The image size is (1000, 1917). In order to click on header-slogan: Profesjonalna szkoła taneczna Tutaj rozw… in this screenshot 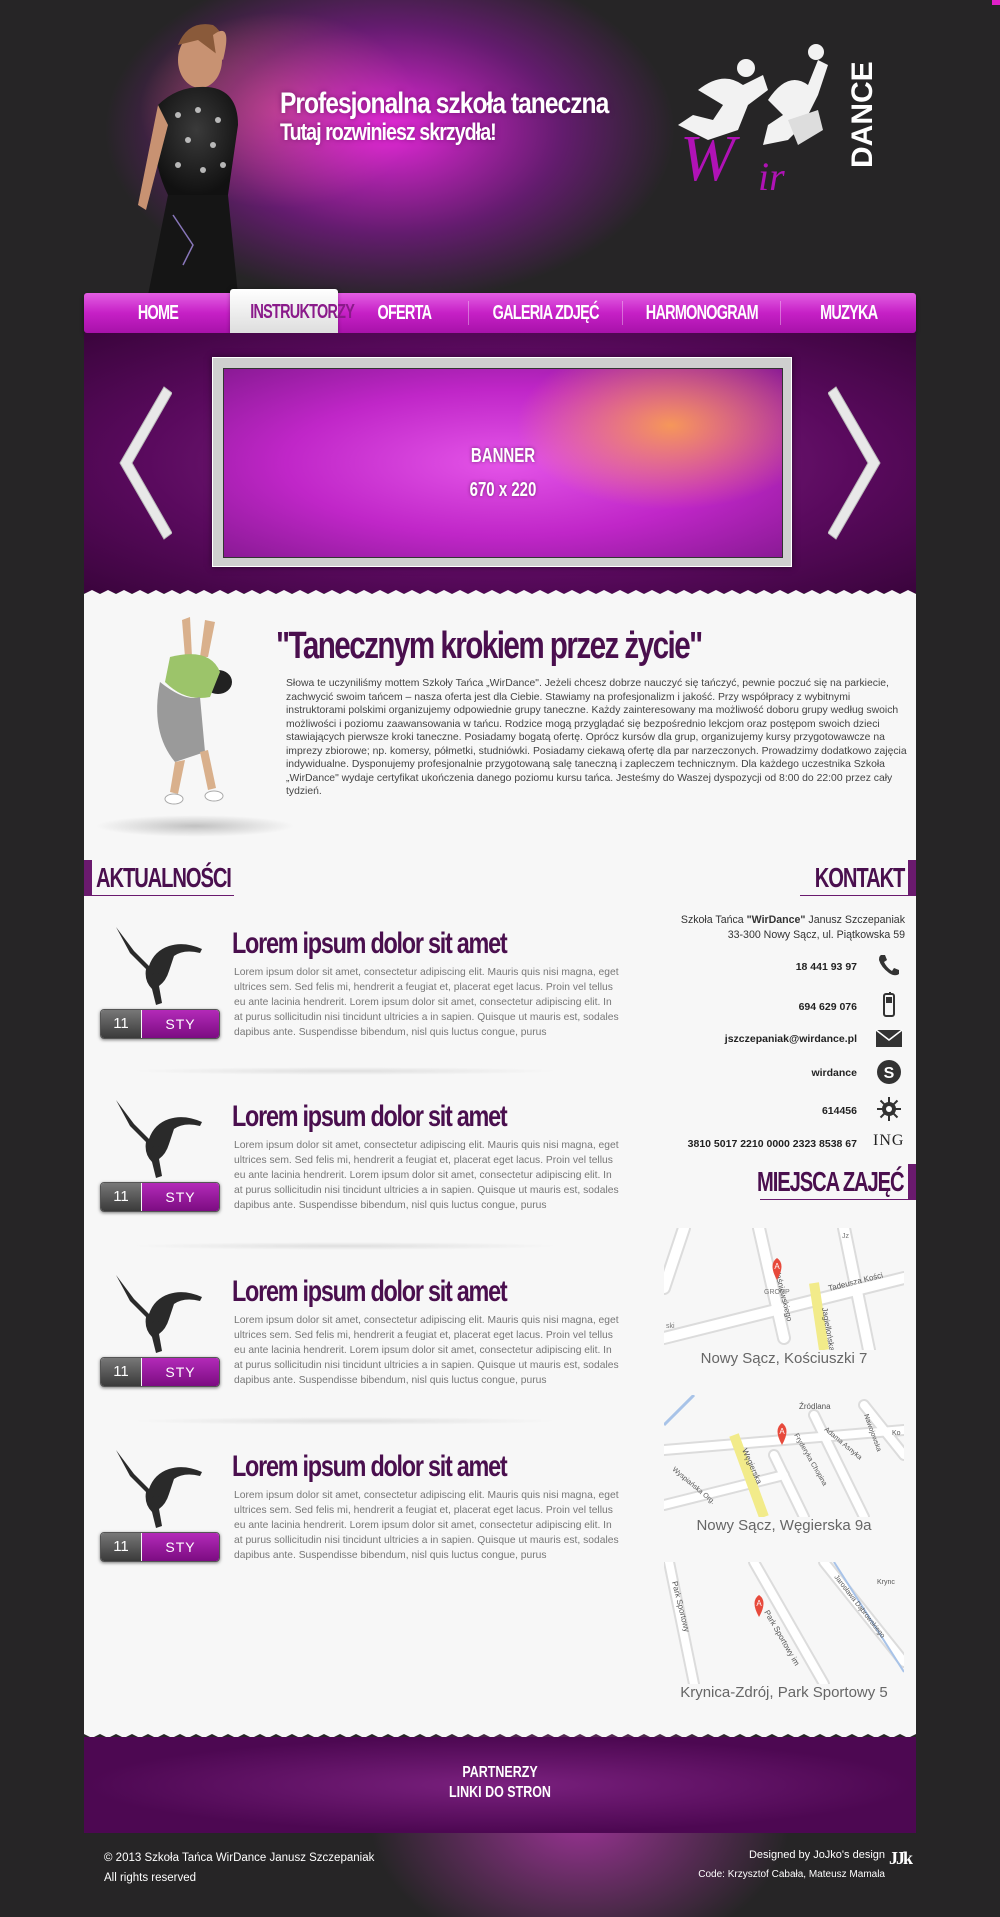, I will do `click(444, 117)`.